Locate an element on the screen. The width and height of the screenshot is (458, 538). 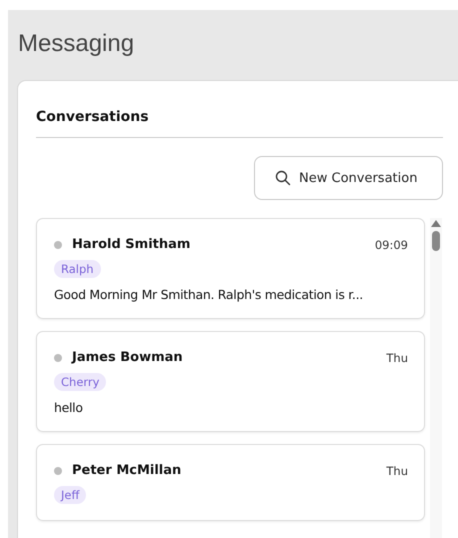
scroll-up-arrow-icon is located at coordinates (436, 223).